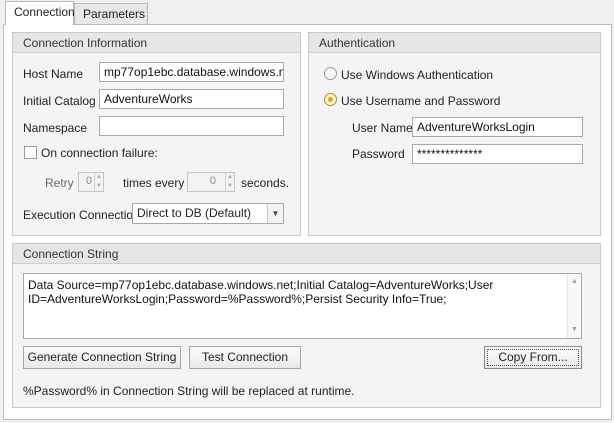  I want to click on on-failure-checkbox, so click(30, 152).